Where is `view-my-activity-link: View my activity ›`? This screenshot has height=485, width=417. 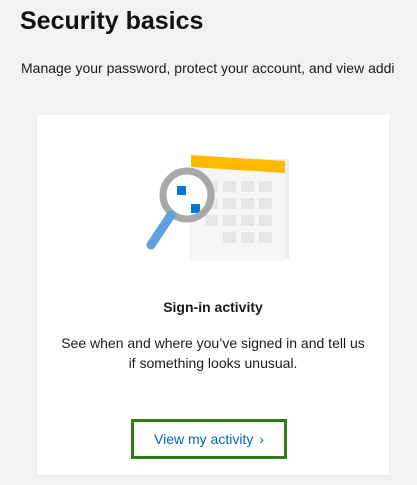
view-my-activity-link: View my activity › is located at coordinates (209, 439).